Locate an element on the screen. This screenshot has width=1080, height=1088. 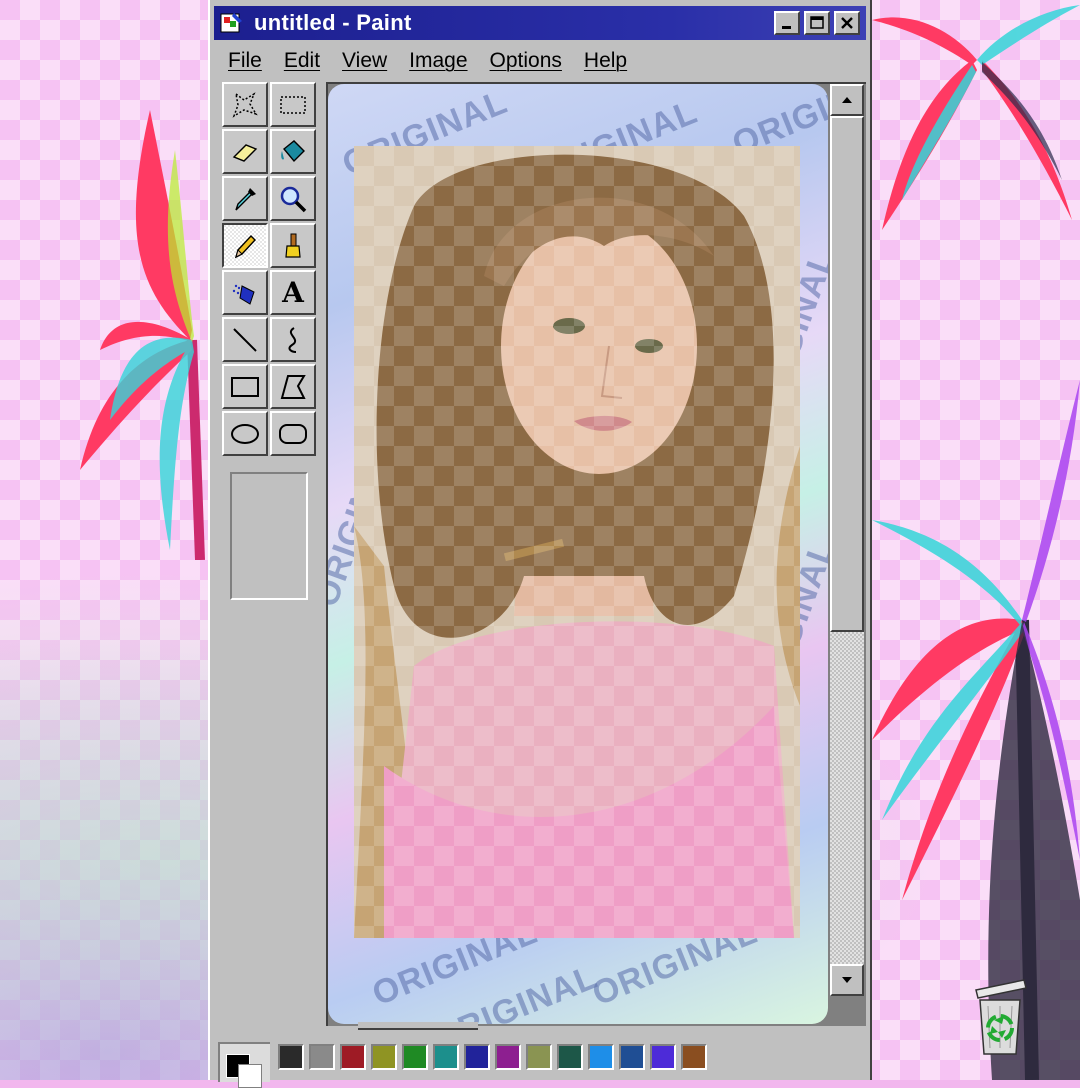
scroll-down-button is located at coordinates (847, 980).